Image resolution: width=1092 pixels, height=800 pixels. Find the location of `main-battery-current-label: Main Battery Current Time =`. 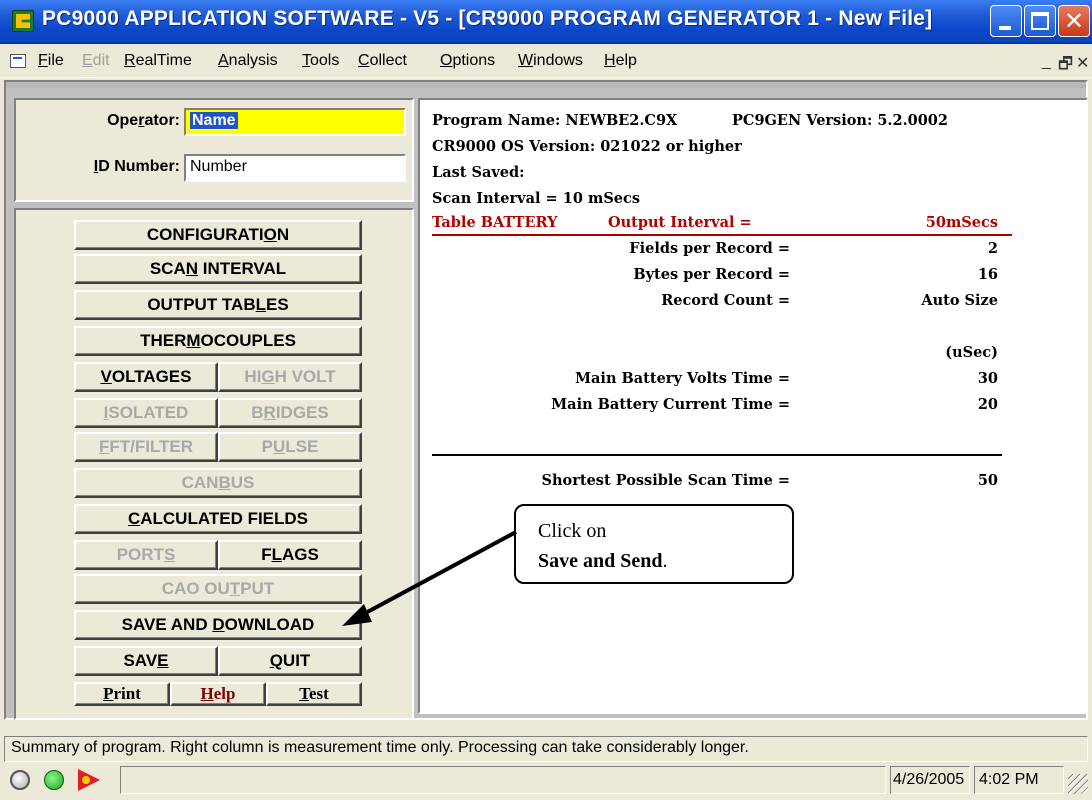

main-battery-current-label: Main Battery Current Time = is located at coordinates (670, 404).